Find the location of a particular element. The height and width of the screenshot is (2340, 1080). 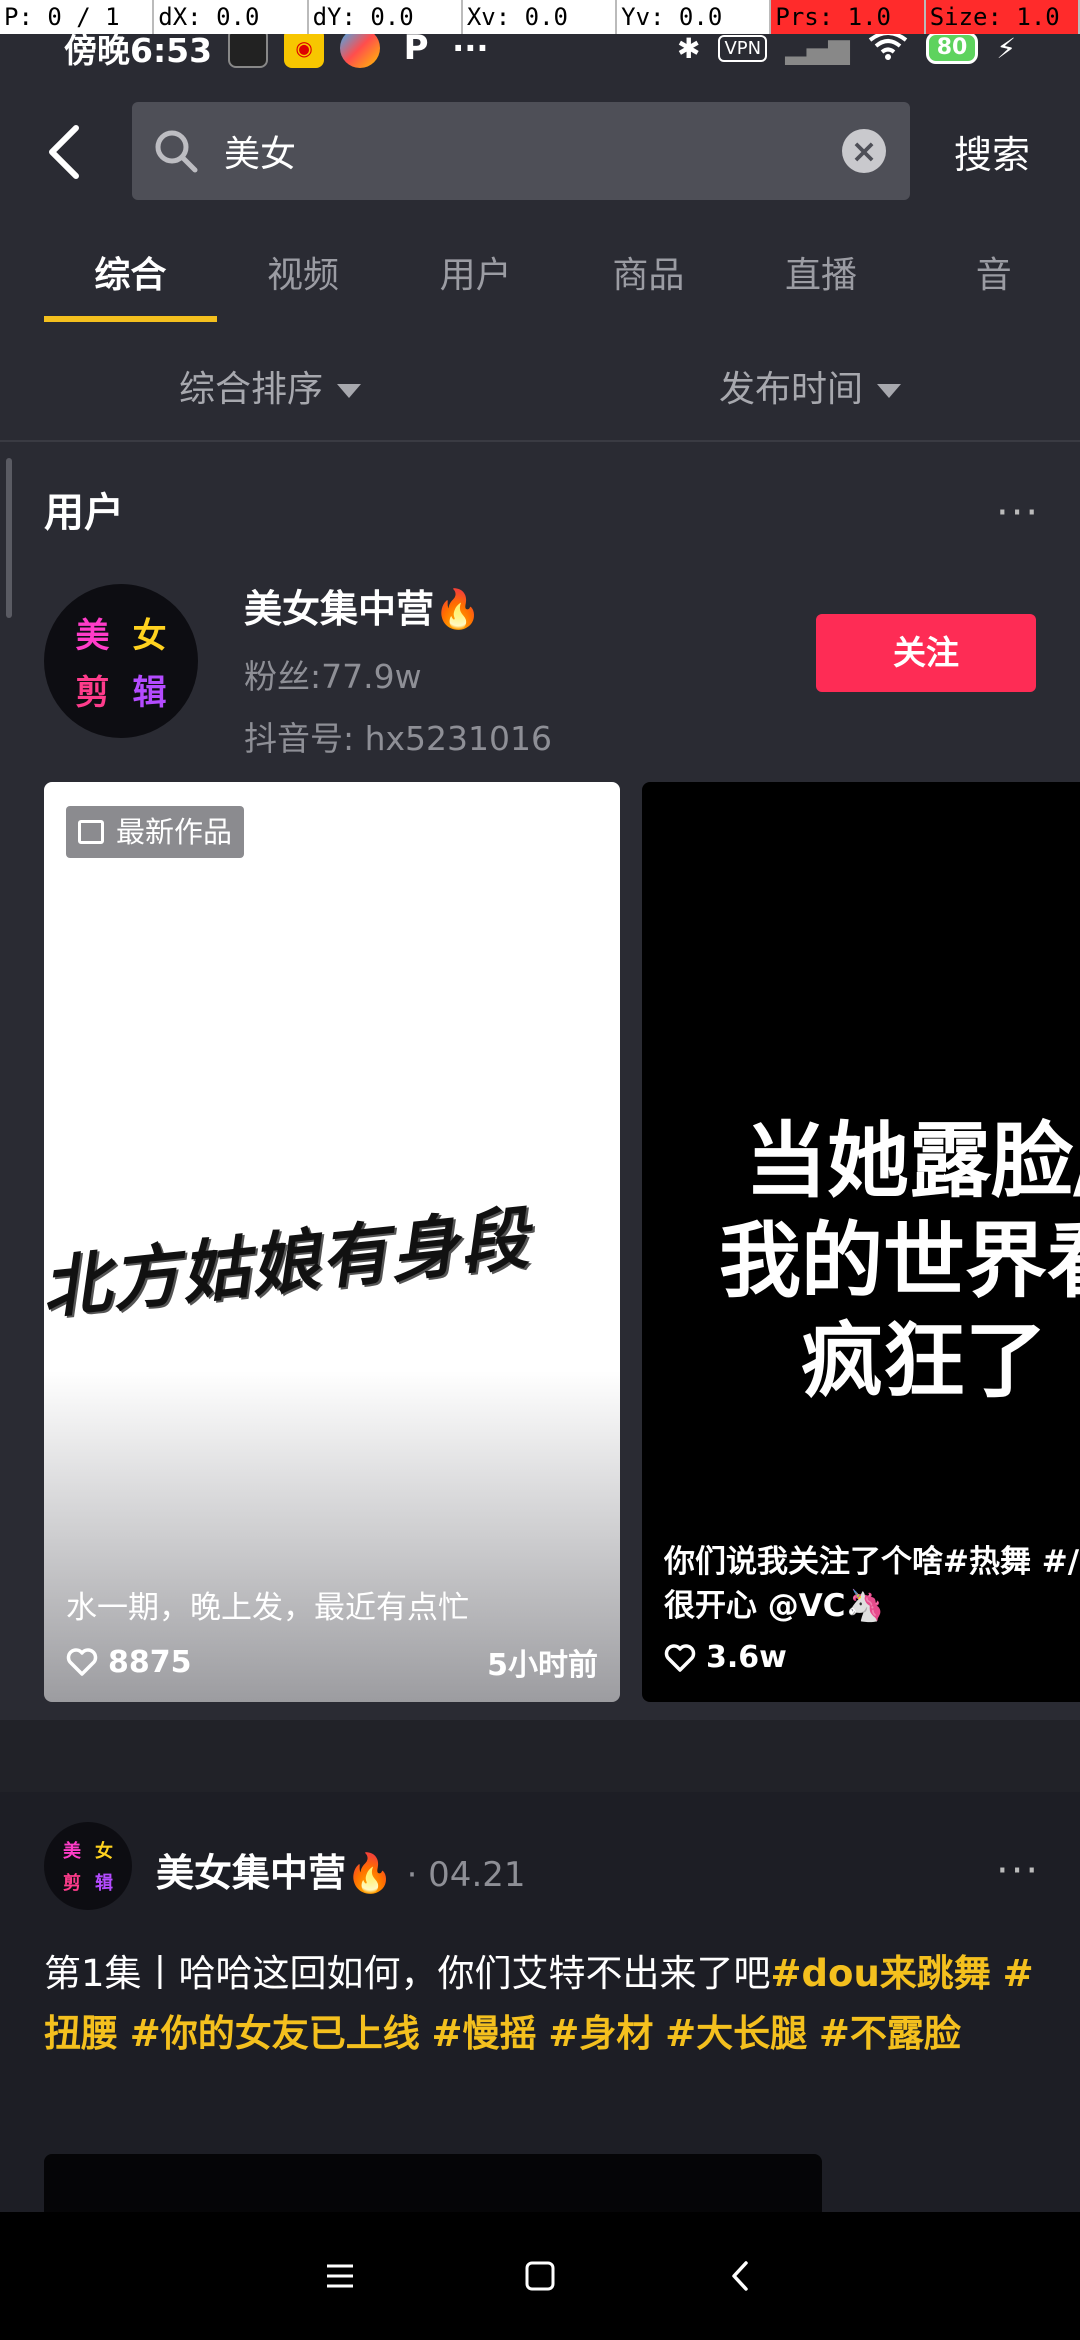

caption-line: 很开心 @VC🦄 is located at coordinates (774, 1606).